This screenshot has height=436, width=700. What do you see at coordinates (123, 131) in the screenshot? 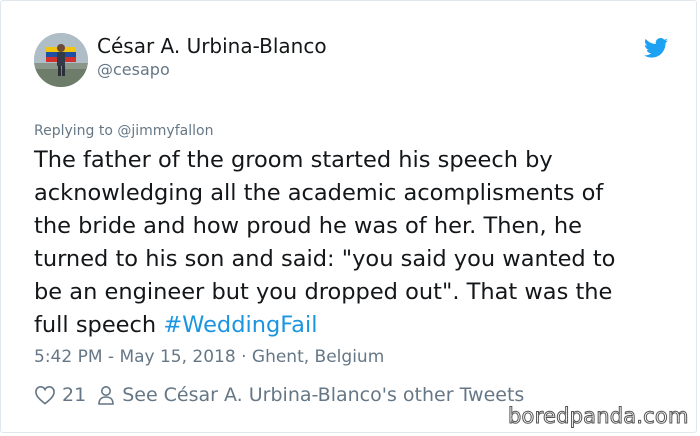
I see `replying-to: Replying to @jimmyfallon` at bounding box center [123, 131].